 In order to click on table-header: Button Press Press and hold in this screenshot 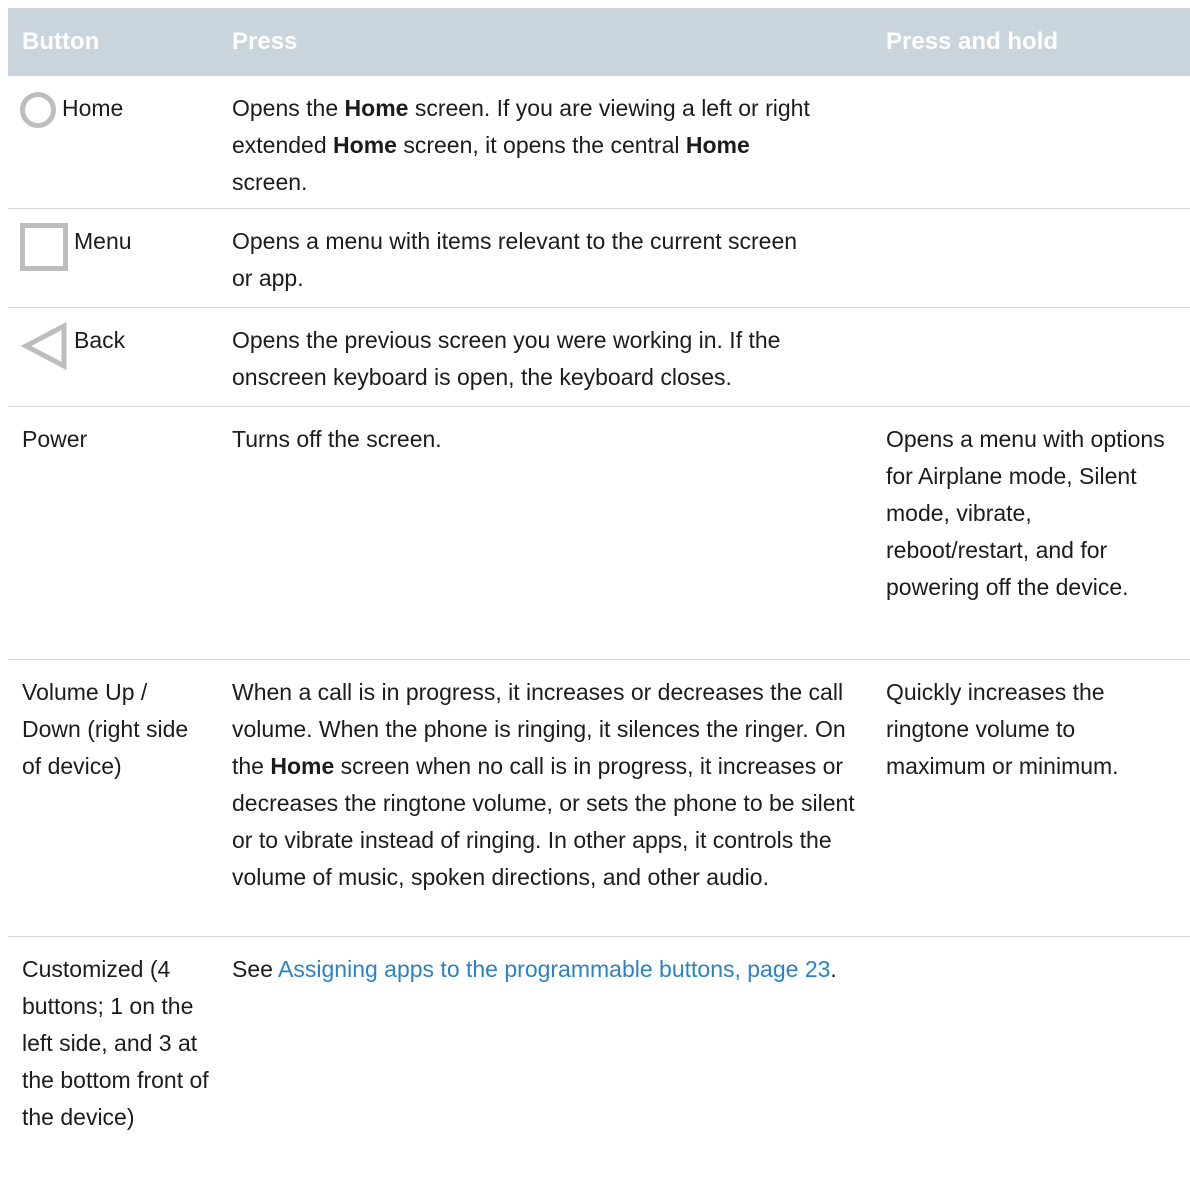, I will do `click(599, 42)`.